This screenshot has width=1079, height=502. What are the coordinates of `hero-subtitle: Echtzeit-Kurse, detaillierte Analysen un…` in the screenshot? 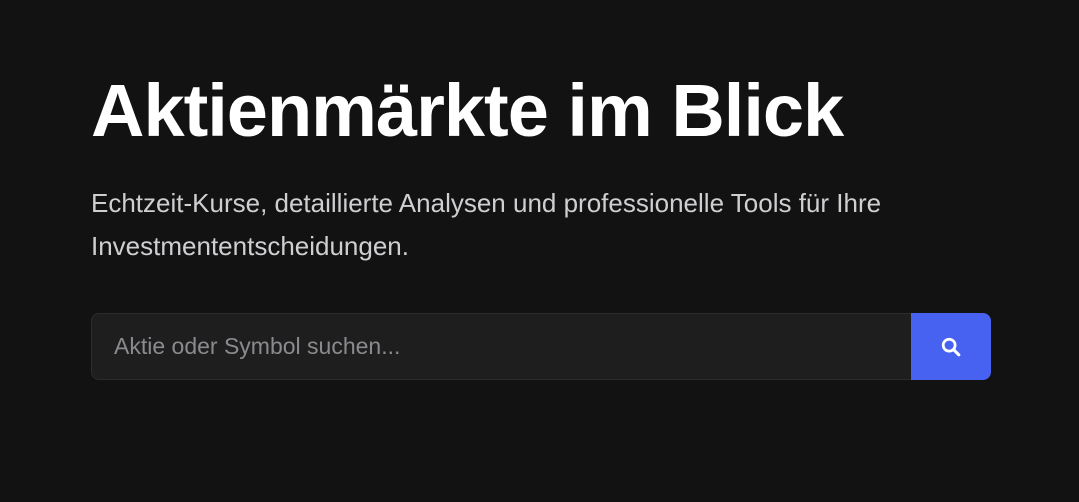 It's located at (486, 224).